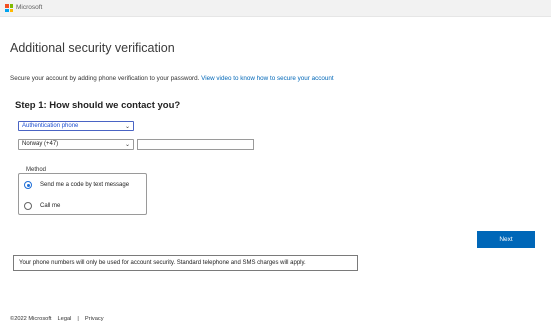 The width and height of the screenshot is (551, 328). I want to click on contact-method-select: Authentication phone ⌄, so click(76, 126).